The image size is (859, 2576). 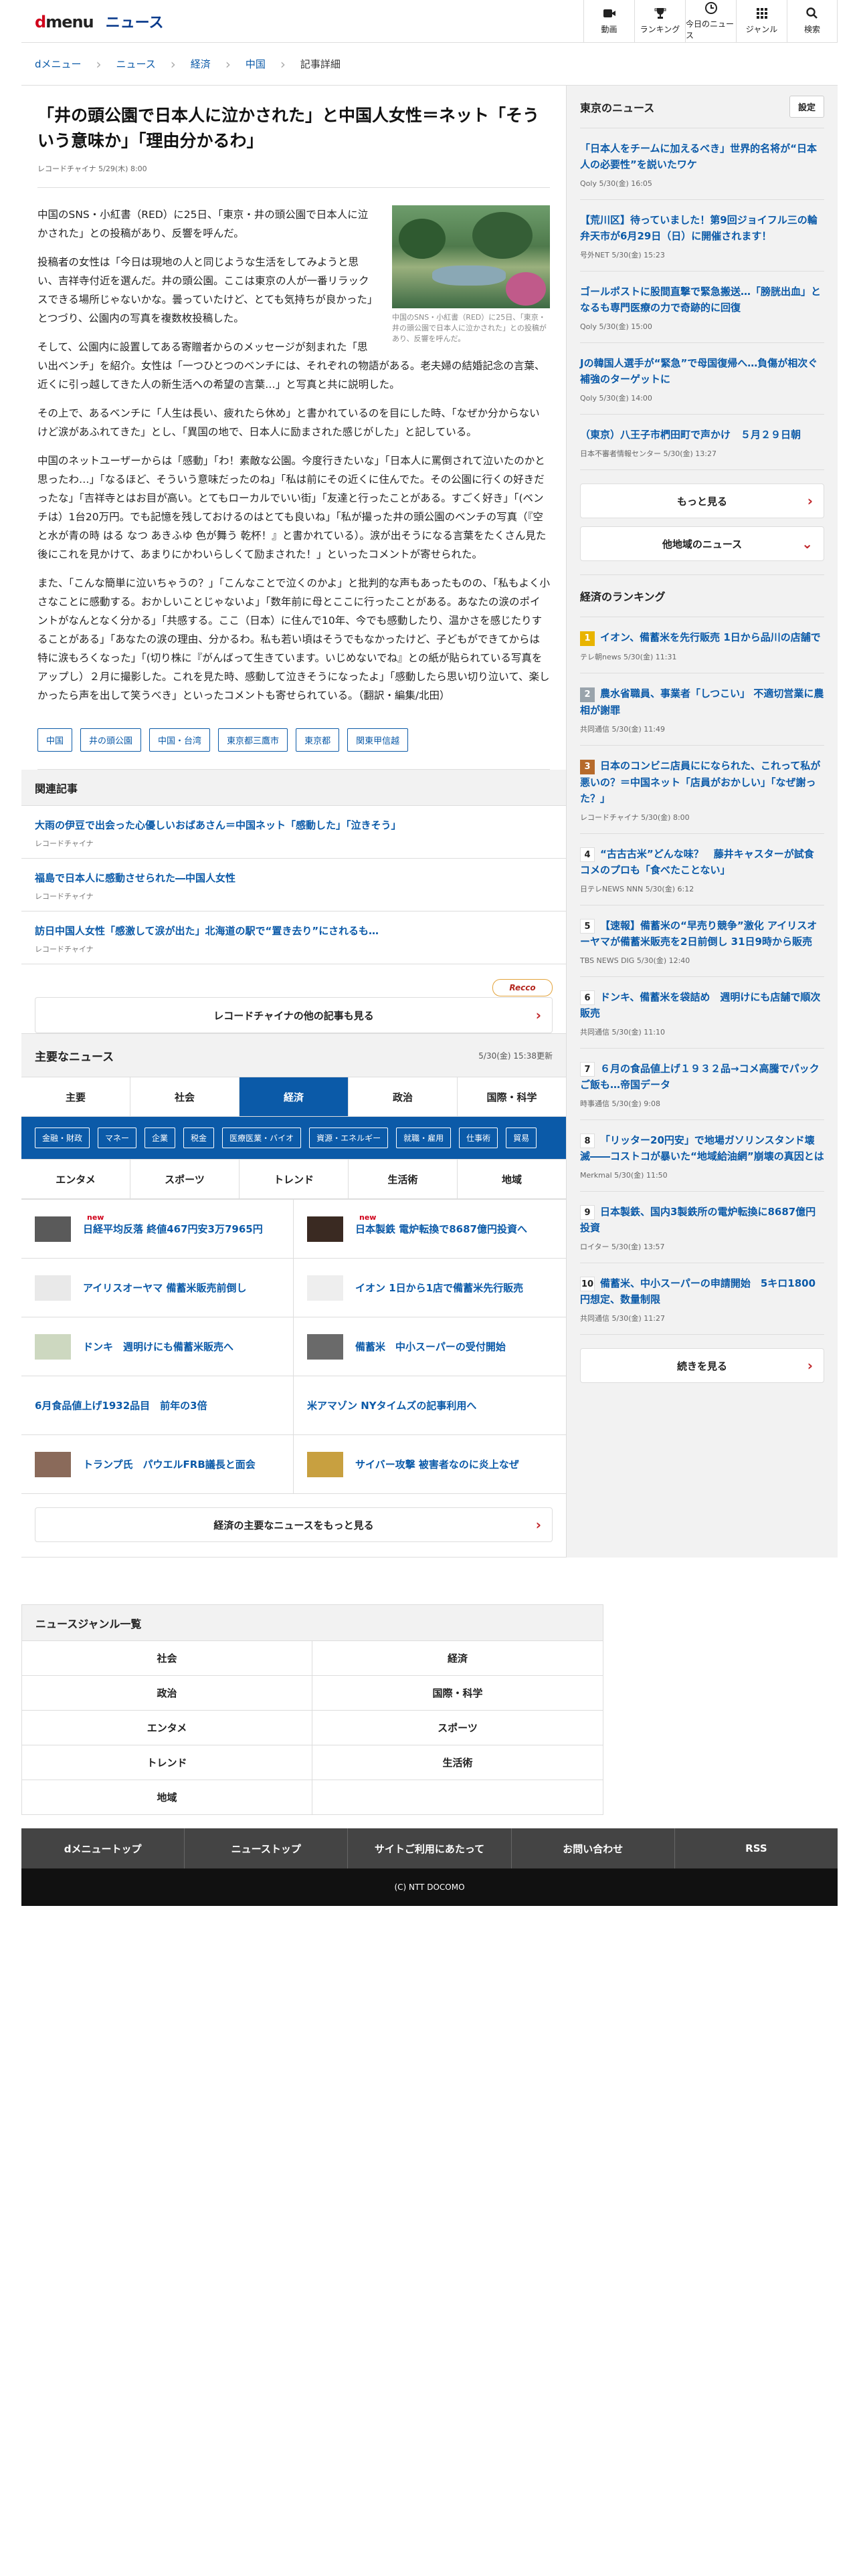 I want to click on ranking-title: 10 備蓄米、中小スーパーの申請開始 5キロ1800円想定、数量制限, so click(x=702, y=1291).